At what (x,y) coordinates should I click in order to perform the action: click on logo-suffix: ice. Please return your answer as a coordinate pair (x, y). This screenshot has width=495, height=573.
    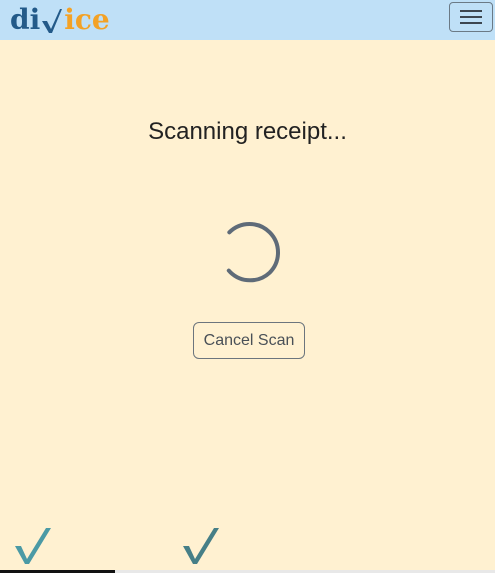
    Looking at the image, I should click on (87, 19).